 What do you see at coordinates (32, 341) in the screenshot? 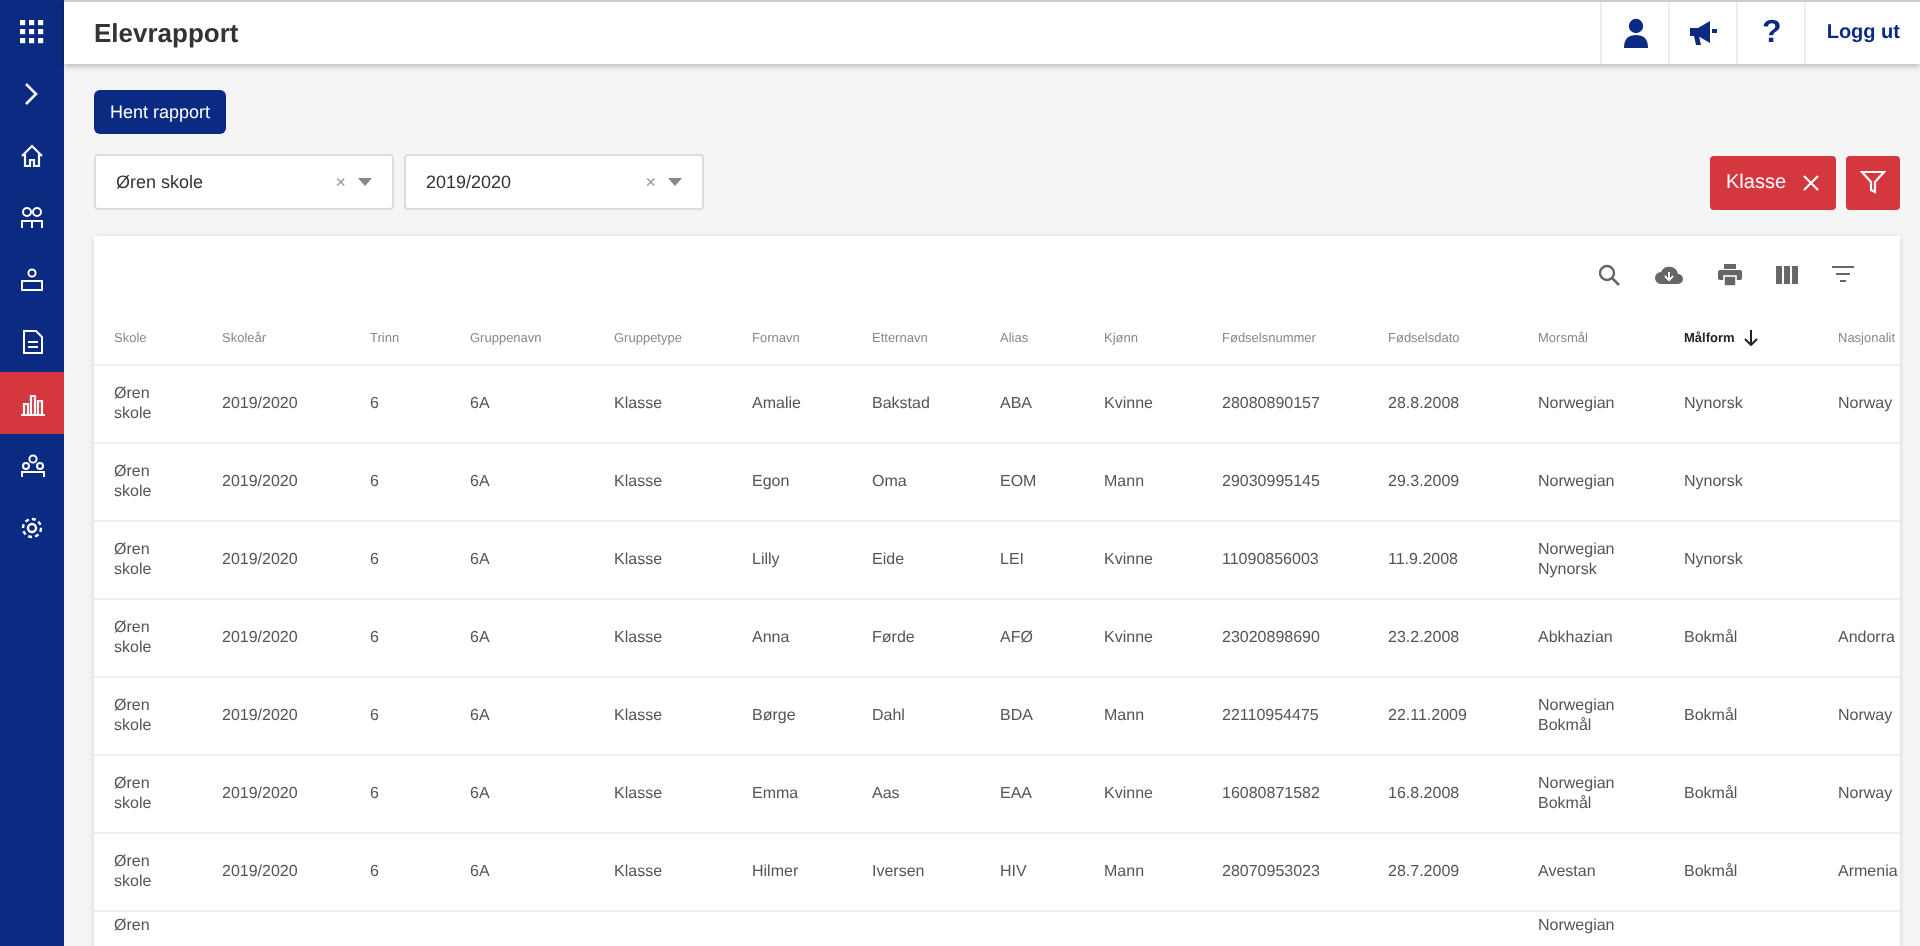
I see `document-icon` at bounding box center [32, 341].